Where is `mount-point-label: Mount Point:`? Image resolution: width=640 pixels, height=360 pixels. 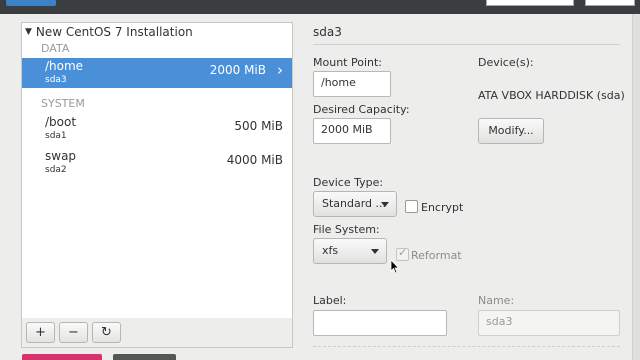 mount-point-label: Mount Point: is located at coordinates (347, 62).